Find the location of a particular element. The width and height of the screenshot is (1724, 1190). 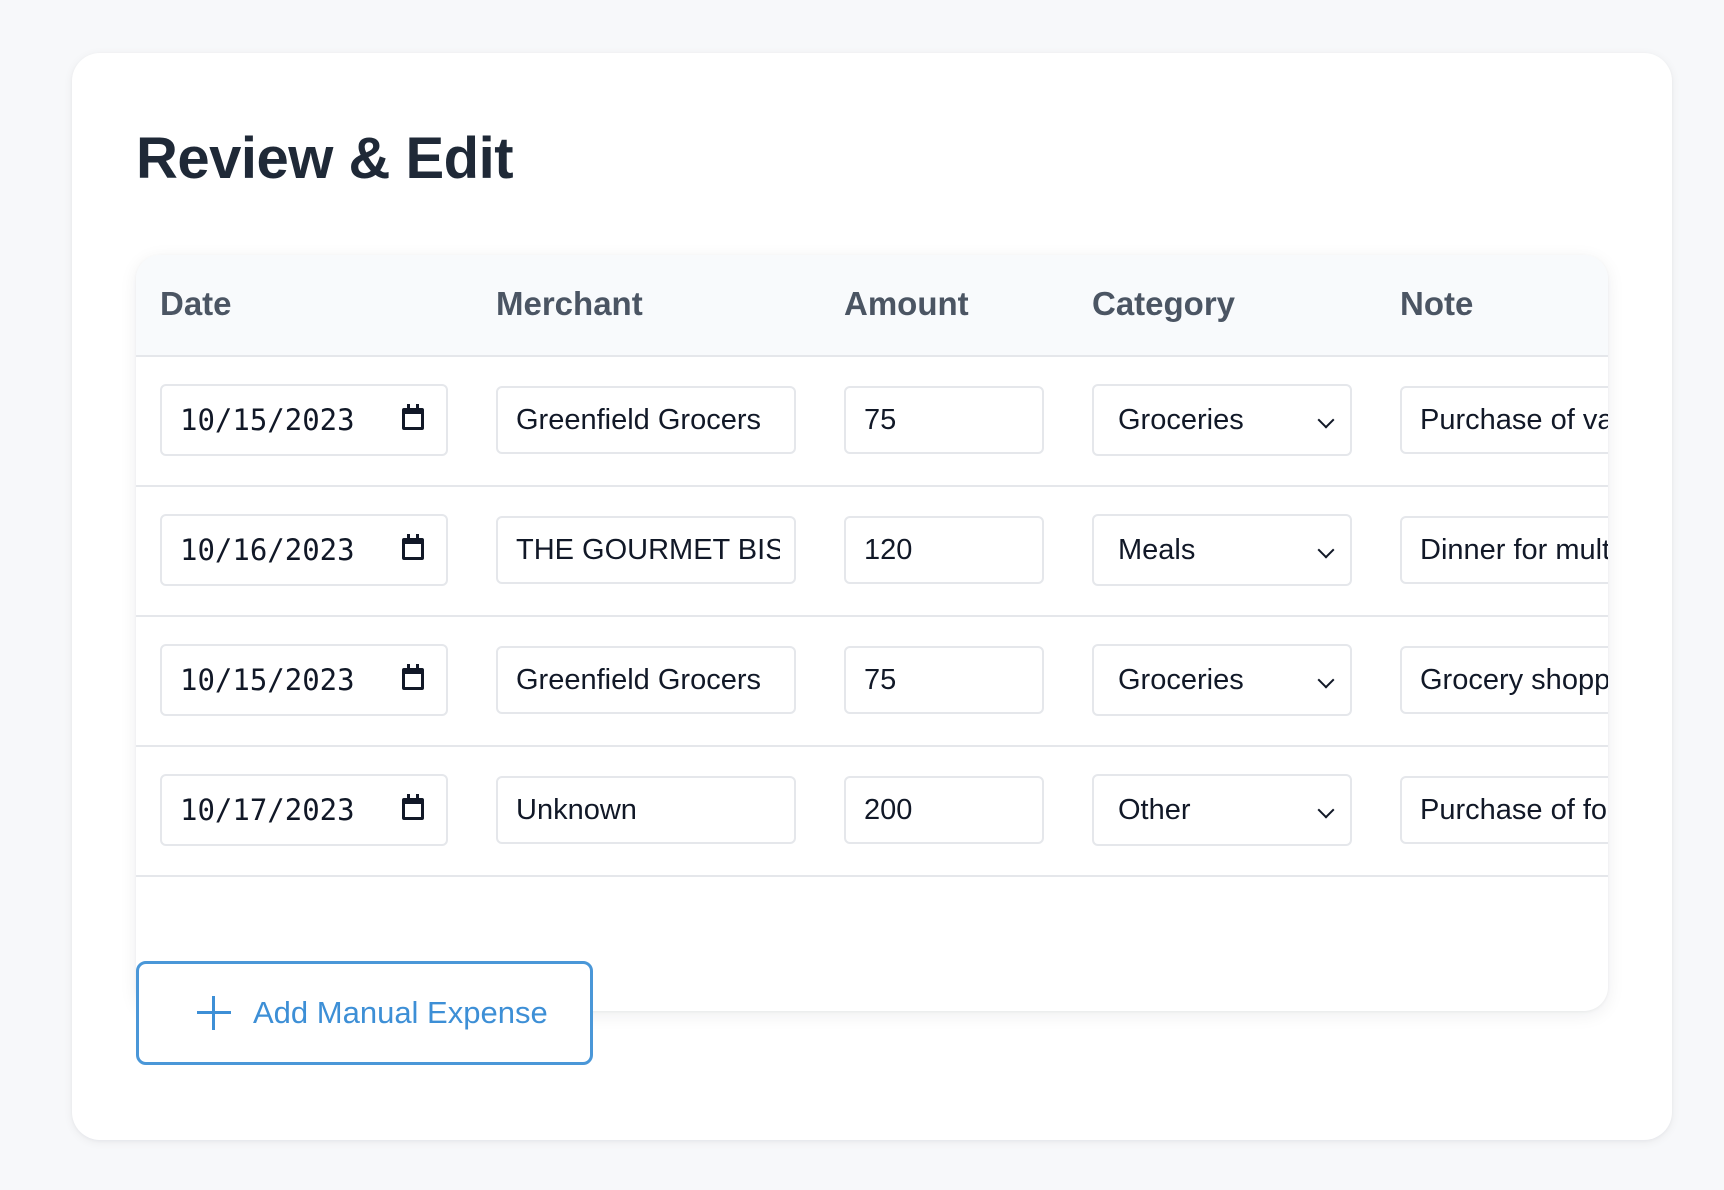

date-input: 10/16/2023 is located at coordinates (304, 550).